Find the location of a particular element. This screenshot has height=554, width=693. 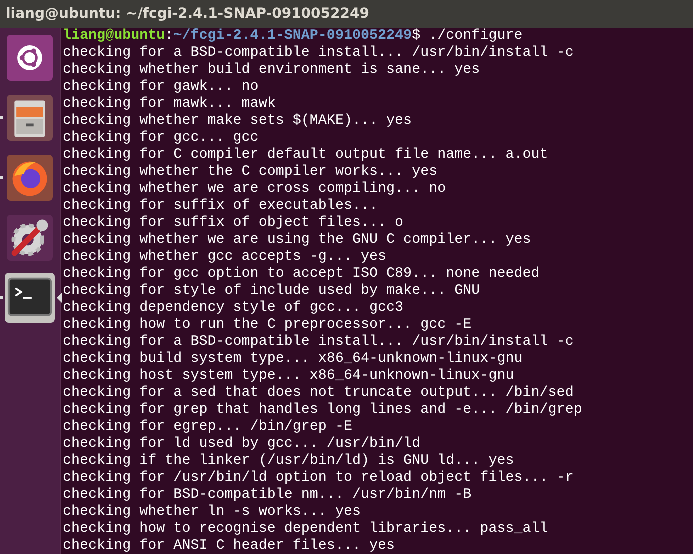

output-line: checking whether make sets $(MAKE)... yes is located at coordinates (238, 121).